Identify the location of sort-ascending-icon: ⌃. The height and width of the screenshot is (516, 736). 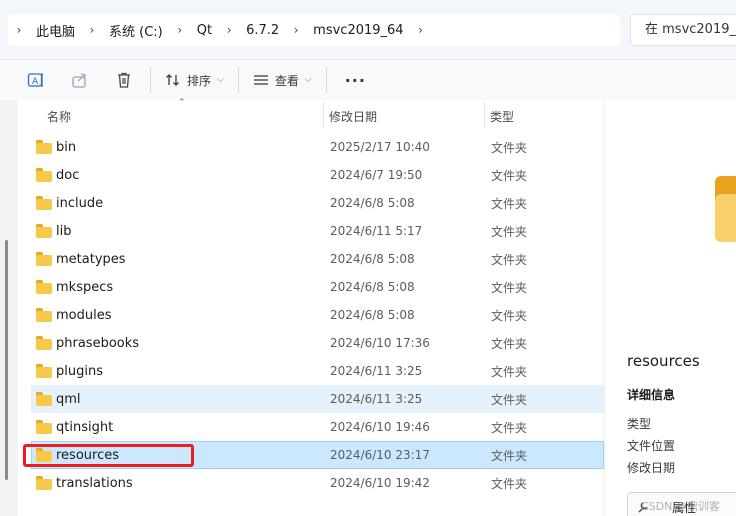
(182, 103).